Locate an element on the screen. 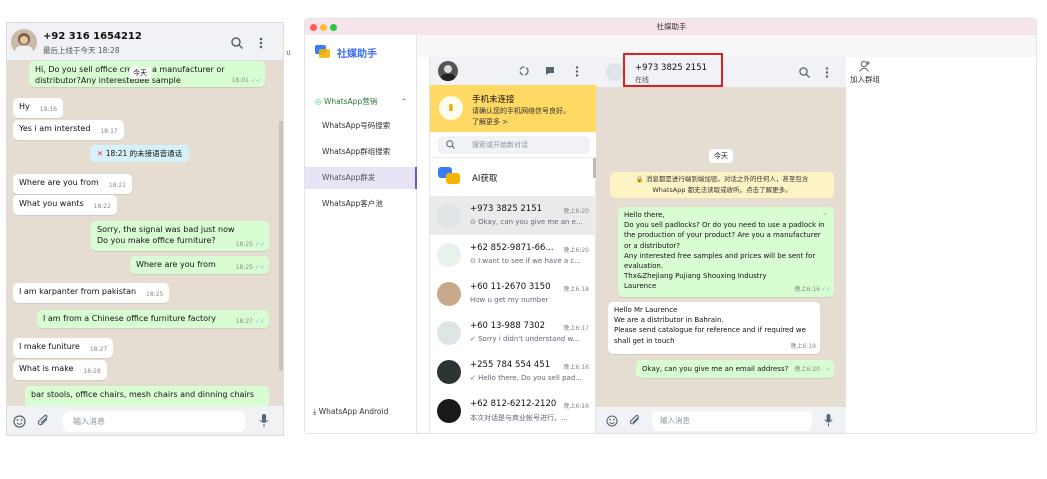  status-icon is located at coordinates (524, 71).